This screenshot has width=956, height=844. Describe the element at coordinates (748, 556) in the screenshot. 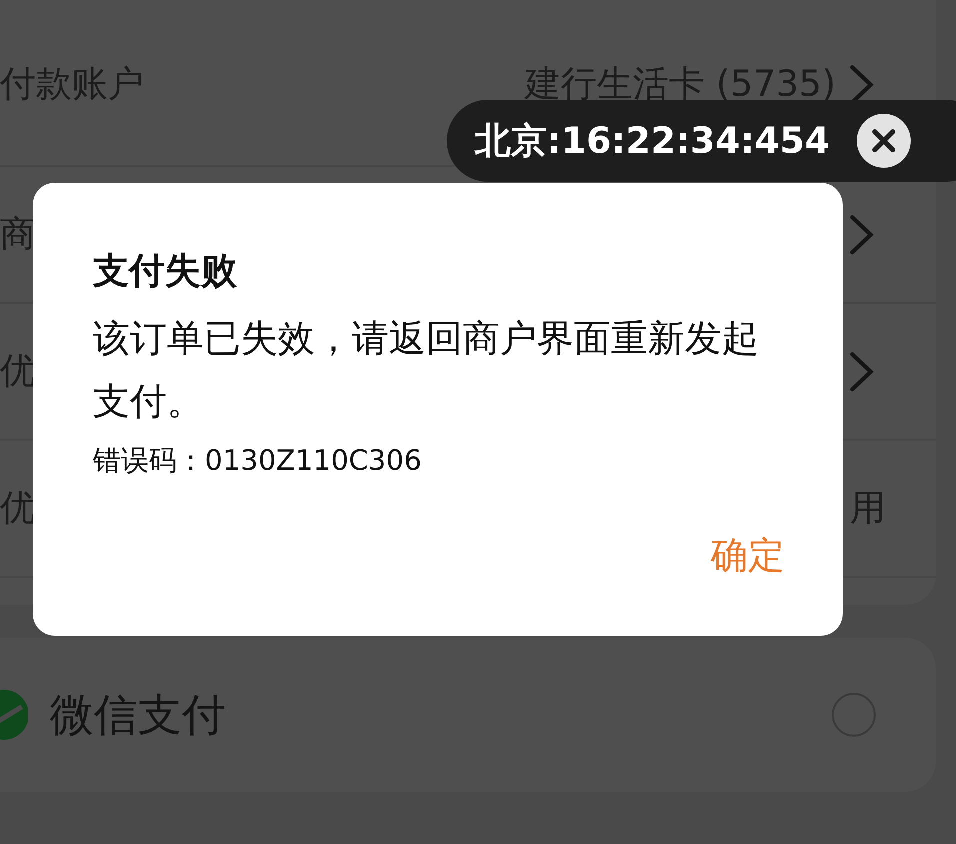

I see `confirm-button: 确定` at that location.